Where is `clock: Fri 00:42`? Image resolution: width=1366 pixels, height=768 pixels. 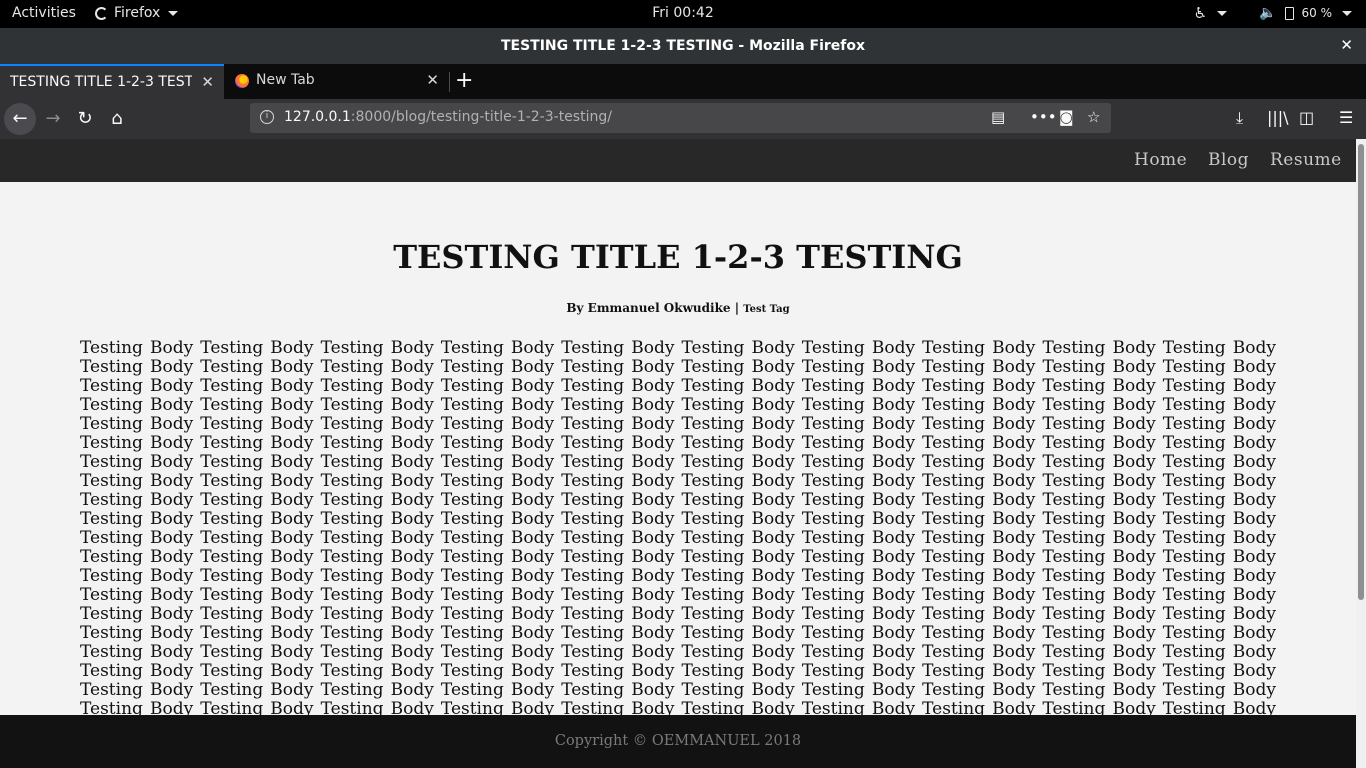 clock: Fri 00:42 is located at coordinates (683, 13).